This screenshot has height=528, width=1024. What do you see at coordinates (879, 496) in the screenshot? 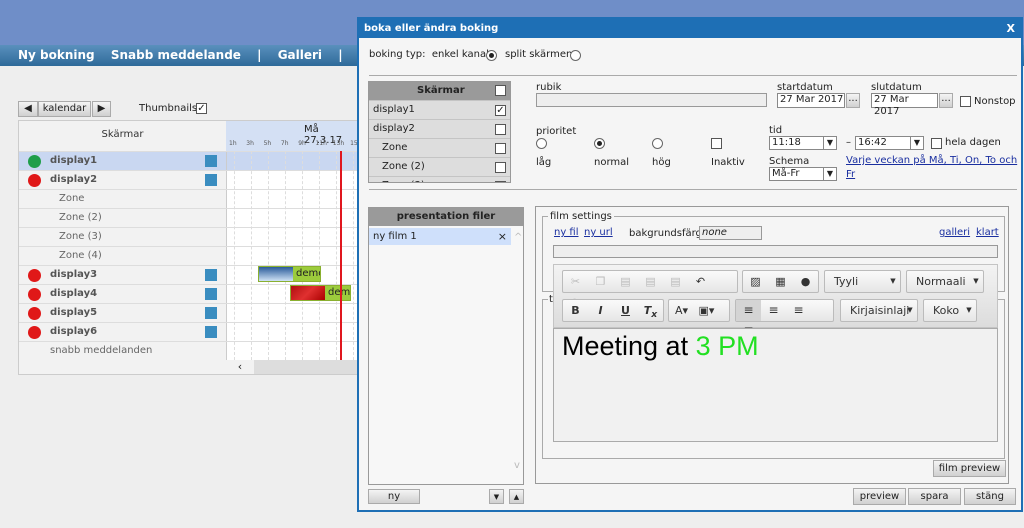
I see `preview-button: preview` at bounding box center [879, 496].